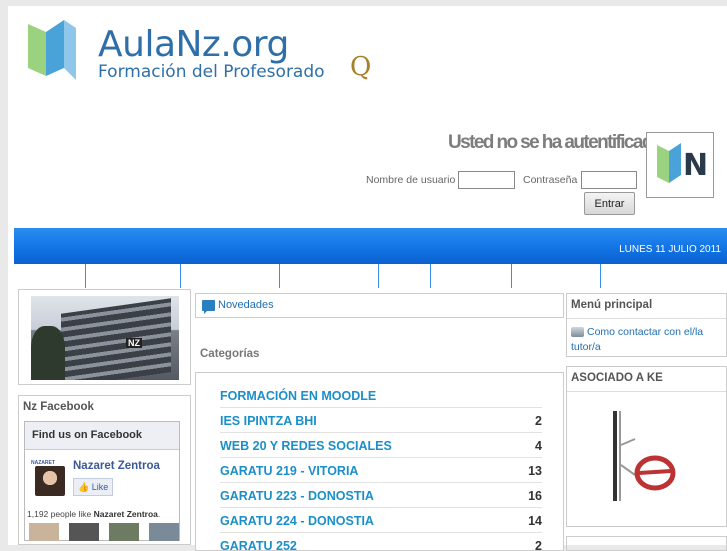  I want to click on category-row: GARATU 219 - VITORIA 13, so click(381, 470).